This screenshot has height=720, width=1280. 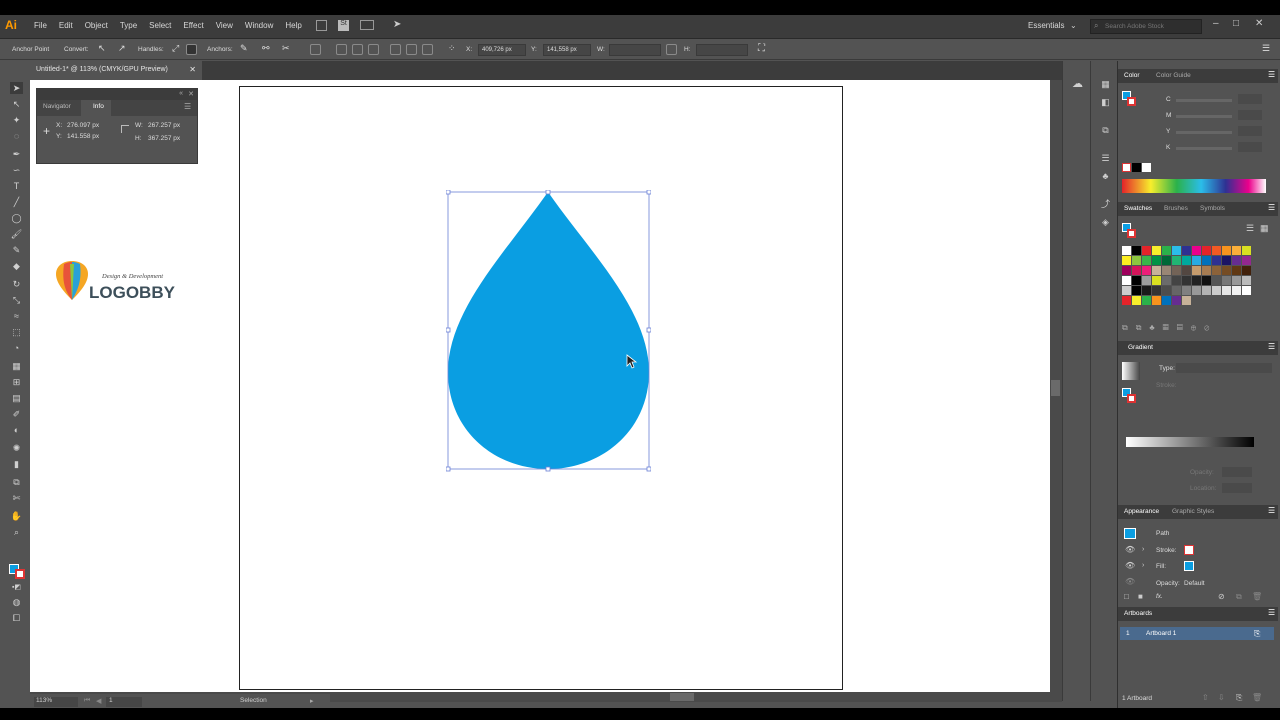 I want to click on close-panel-icon: ✕, so click(x=191, y=94).